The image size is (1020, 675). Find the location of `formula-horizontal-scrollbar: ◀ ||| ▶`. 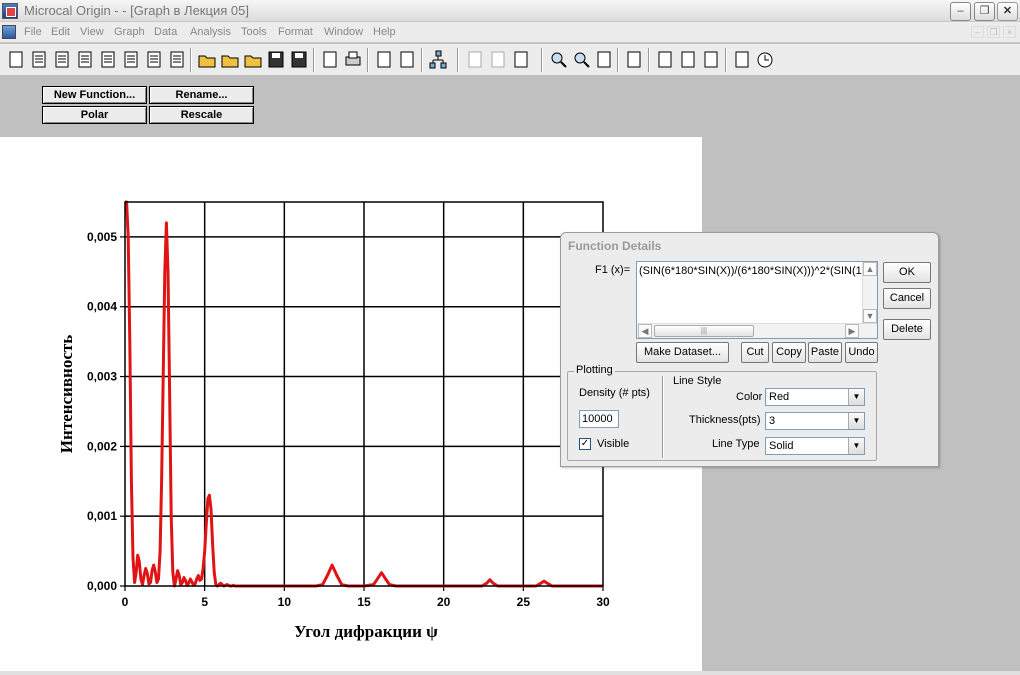

formula-horizontal-scrollbar: ◀ ||| ▶ is located at coordinates (757, 330).